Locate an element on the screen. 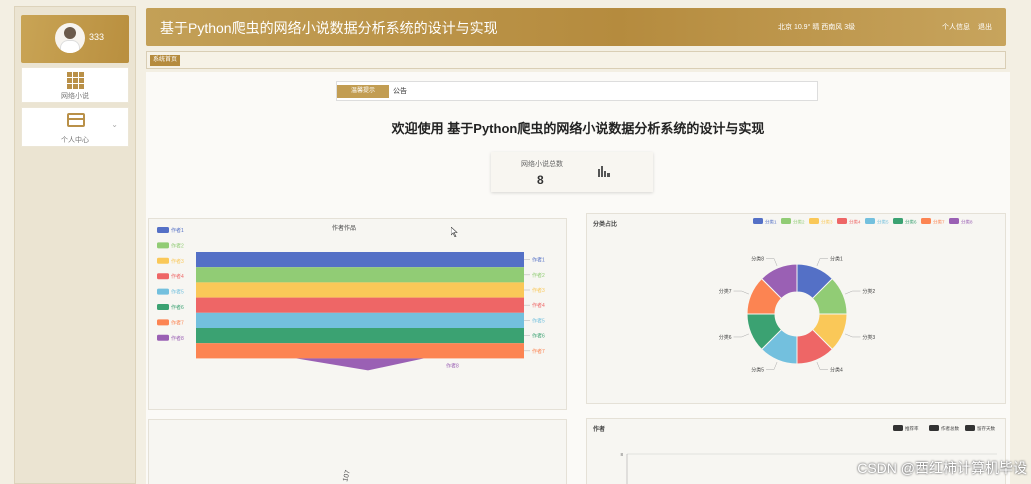 This screenshot has width=1031, height=484. username: 333 is located at coordinates (97, 37).